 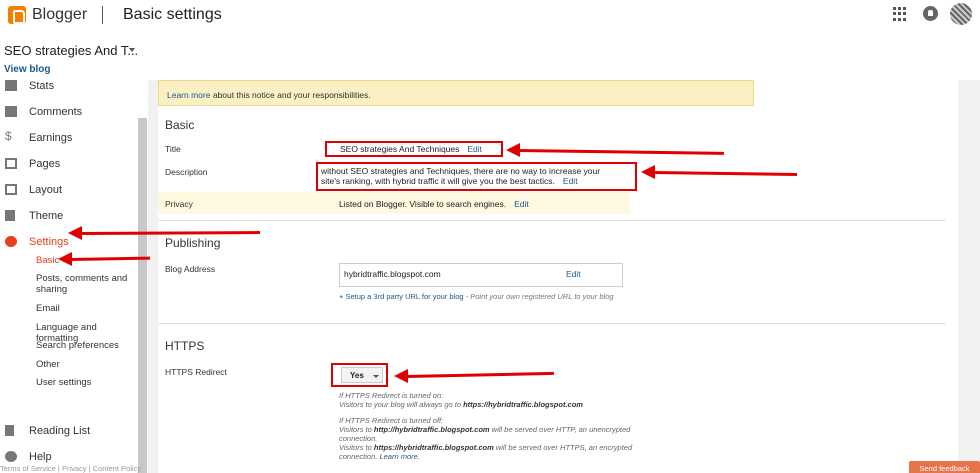 What do you see at coordinates (11, 241) in the screenshot?
I see `gear-icon` at bounding box center [11, 241].